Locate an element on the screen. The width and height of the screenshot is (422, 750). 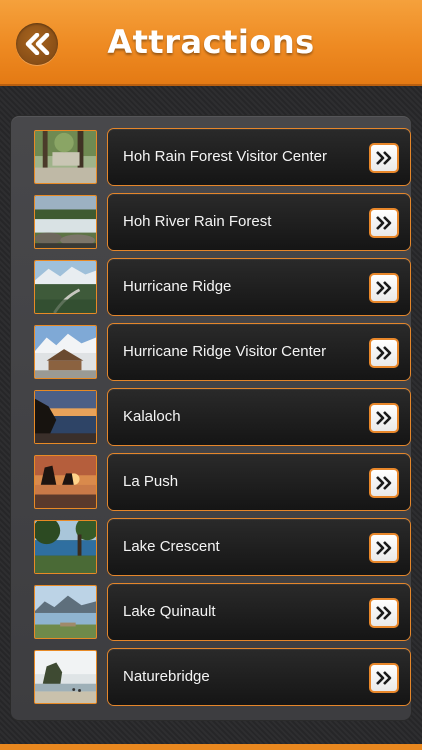
attraction-label: La Push is located at coordinates (151, 481).